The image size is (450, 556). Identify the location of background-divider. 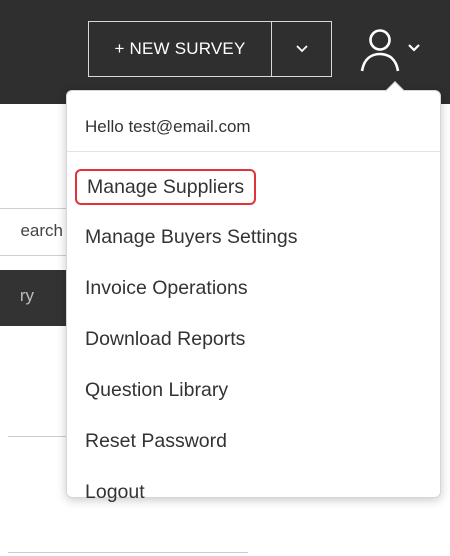
(38, 436).